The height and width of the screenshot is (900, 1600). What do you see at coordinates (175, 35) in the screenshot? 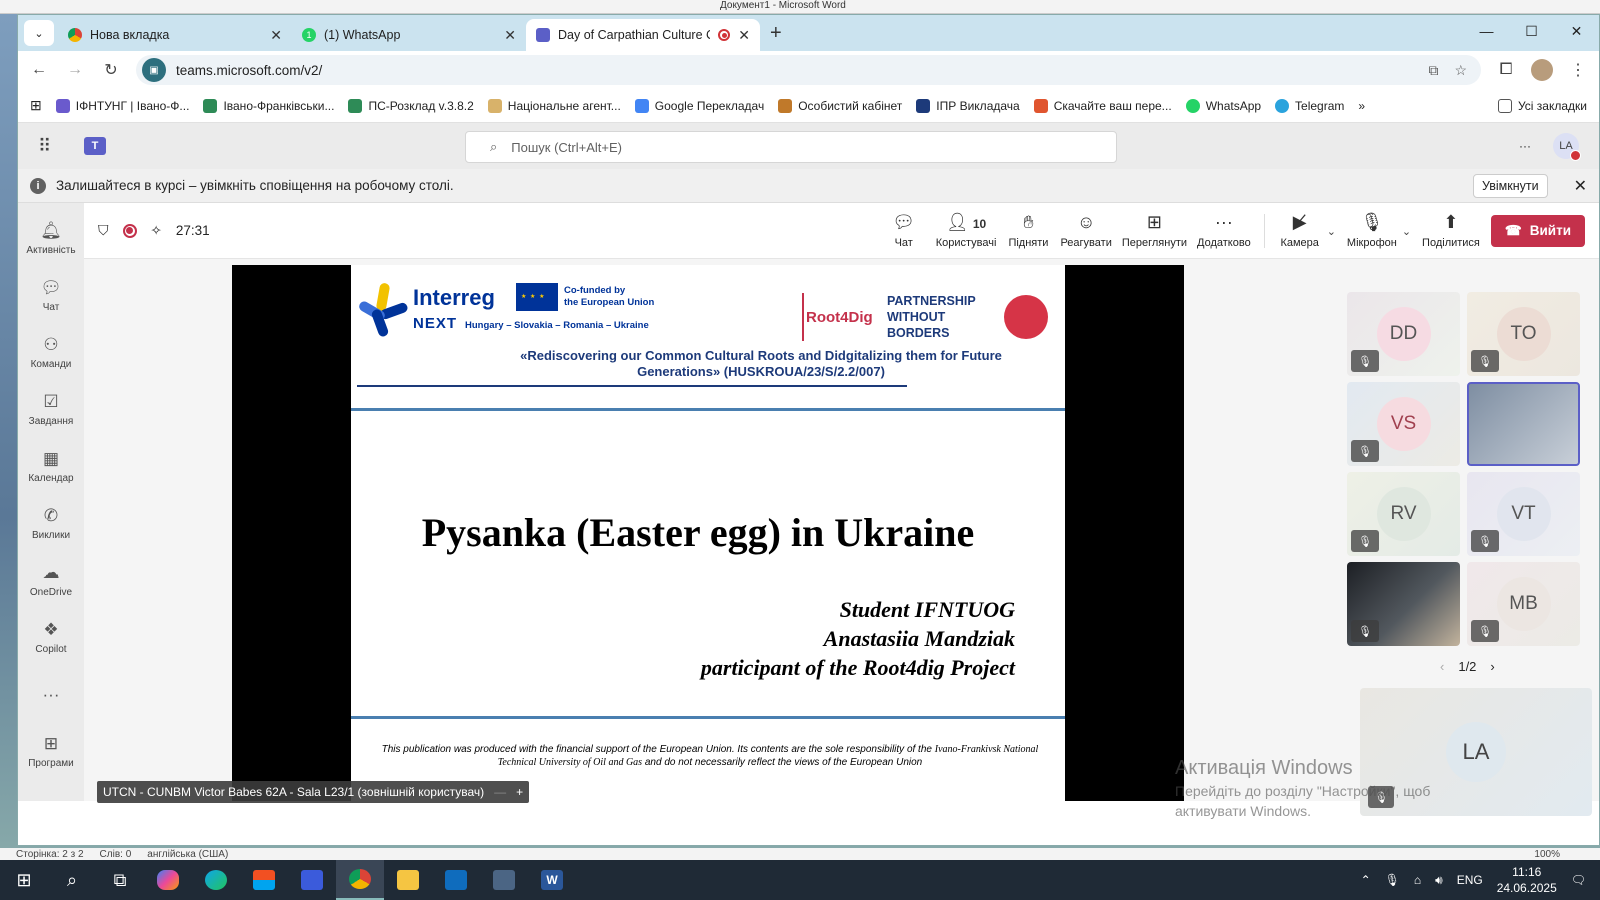
I see `tab-new: Нова вкладка ✕` at bounding box center [175, 35].